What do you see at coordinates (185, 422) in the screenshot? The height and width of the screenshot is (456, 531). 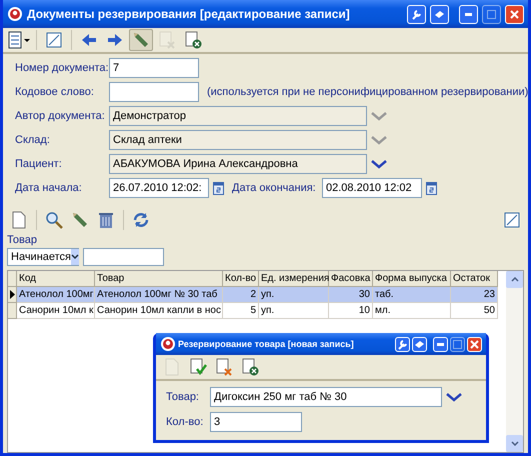 I see `field-label: Кол-во:` at bounding box center [185, 422].